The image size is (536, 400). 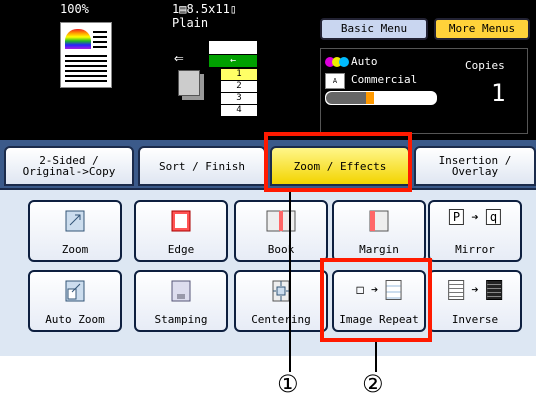 What do you see at coordinates (379, 223) in the screenshot?
I see `margin-icon` at bounding box center [379, 223].